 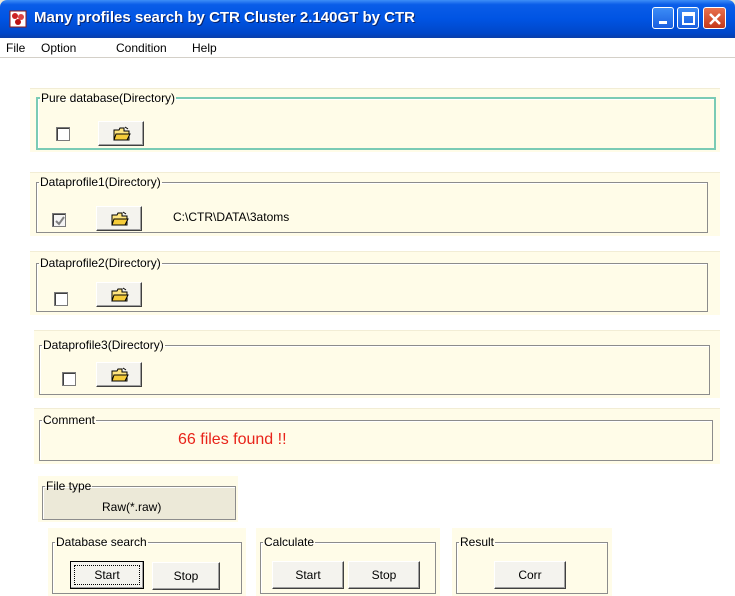 I want to click on menu-file: File, so click(x=15, y=48).